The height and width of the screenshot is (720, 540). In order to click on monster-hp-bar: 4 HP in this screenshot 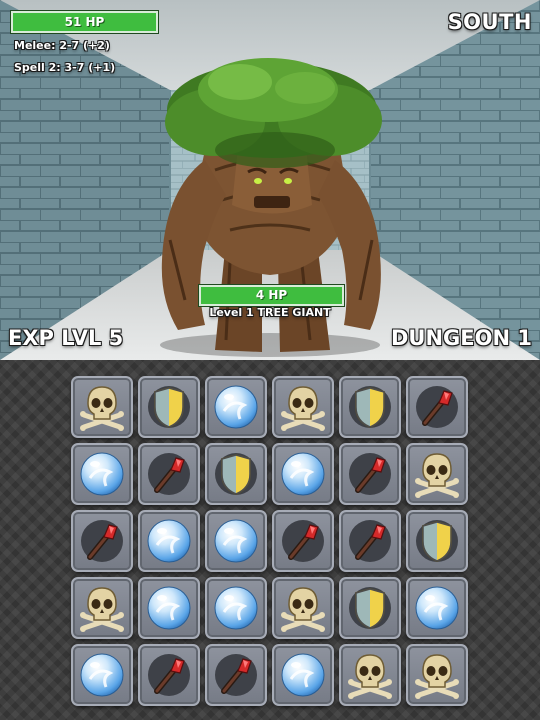, I will do `click(271, 295)`.